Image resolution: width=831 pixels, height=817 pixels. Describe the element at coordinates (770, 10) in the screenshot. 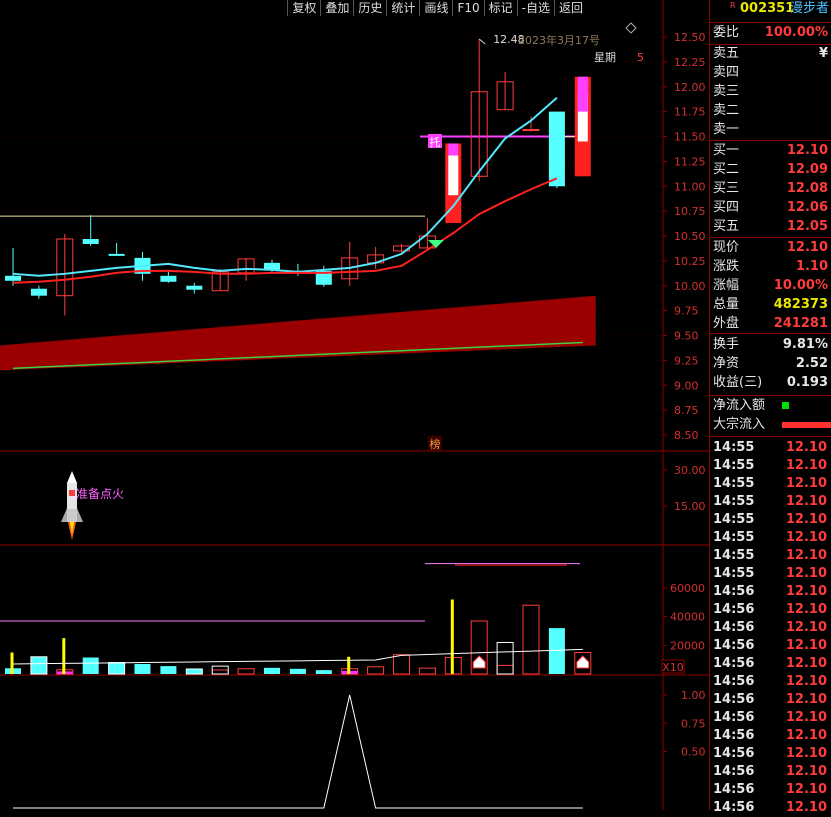

I see `stock-header: R 002351 漫步者` at that location.